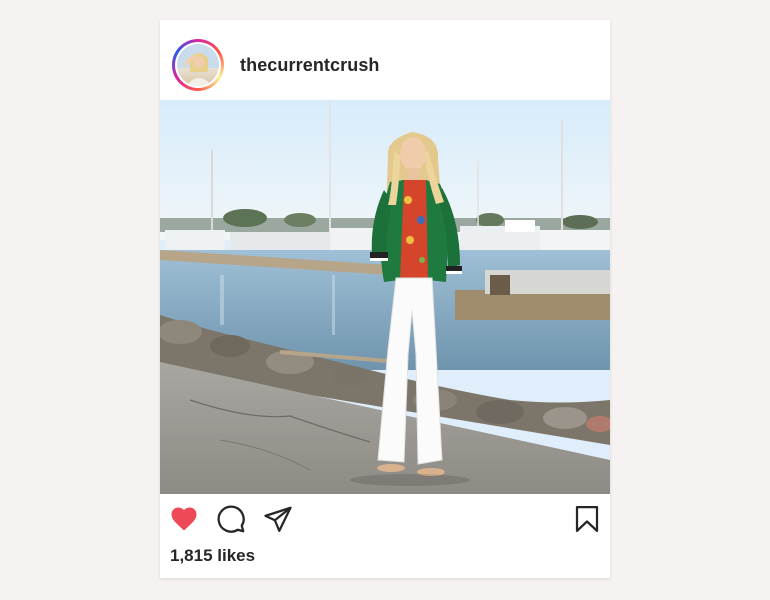 The image size is (770, 600). Describe the element at coordinates (587, 519) in the screenshot. I see `bookmark-icon` at that location.